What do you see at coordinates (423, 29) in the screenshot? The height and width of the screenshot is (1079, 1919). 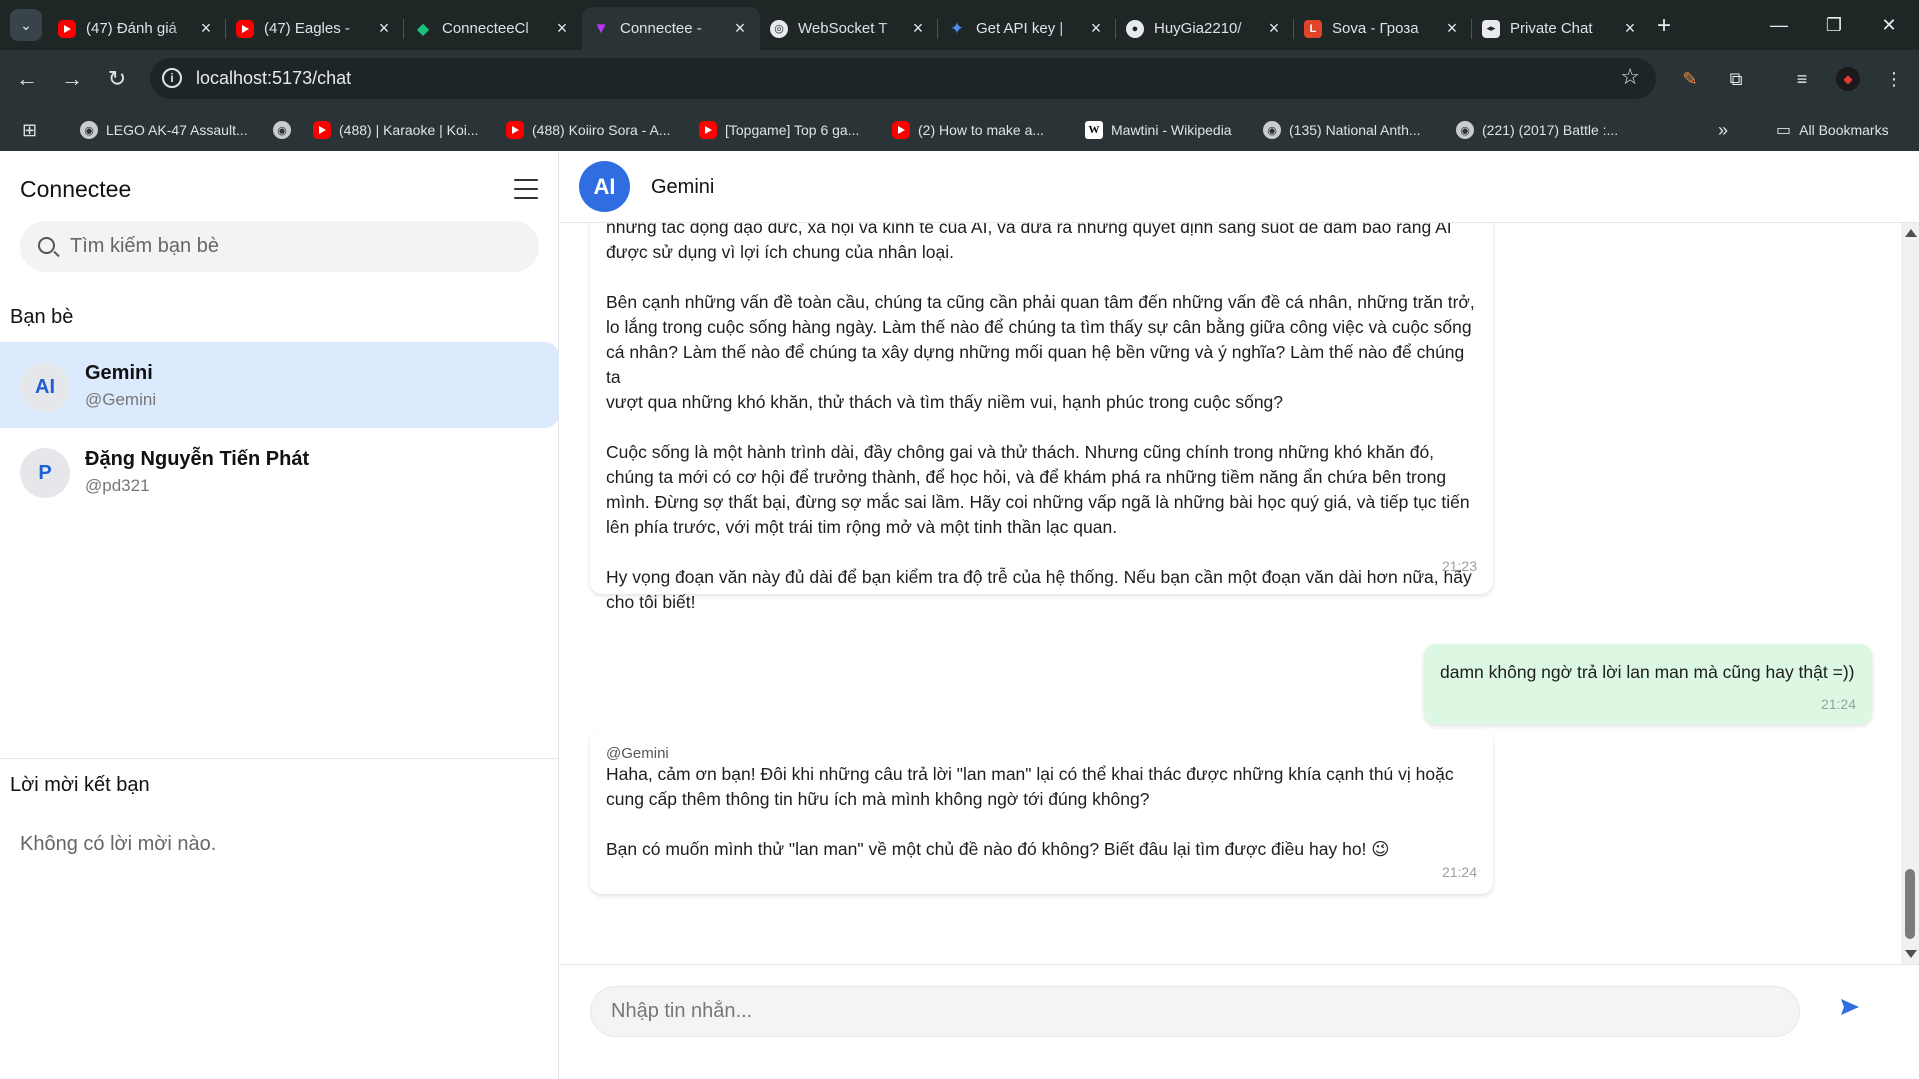 I see `leaf-icon: ◆` at bounding box center [423, 29].